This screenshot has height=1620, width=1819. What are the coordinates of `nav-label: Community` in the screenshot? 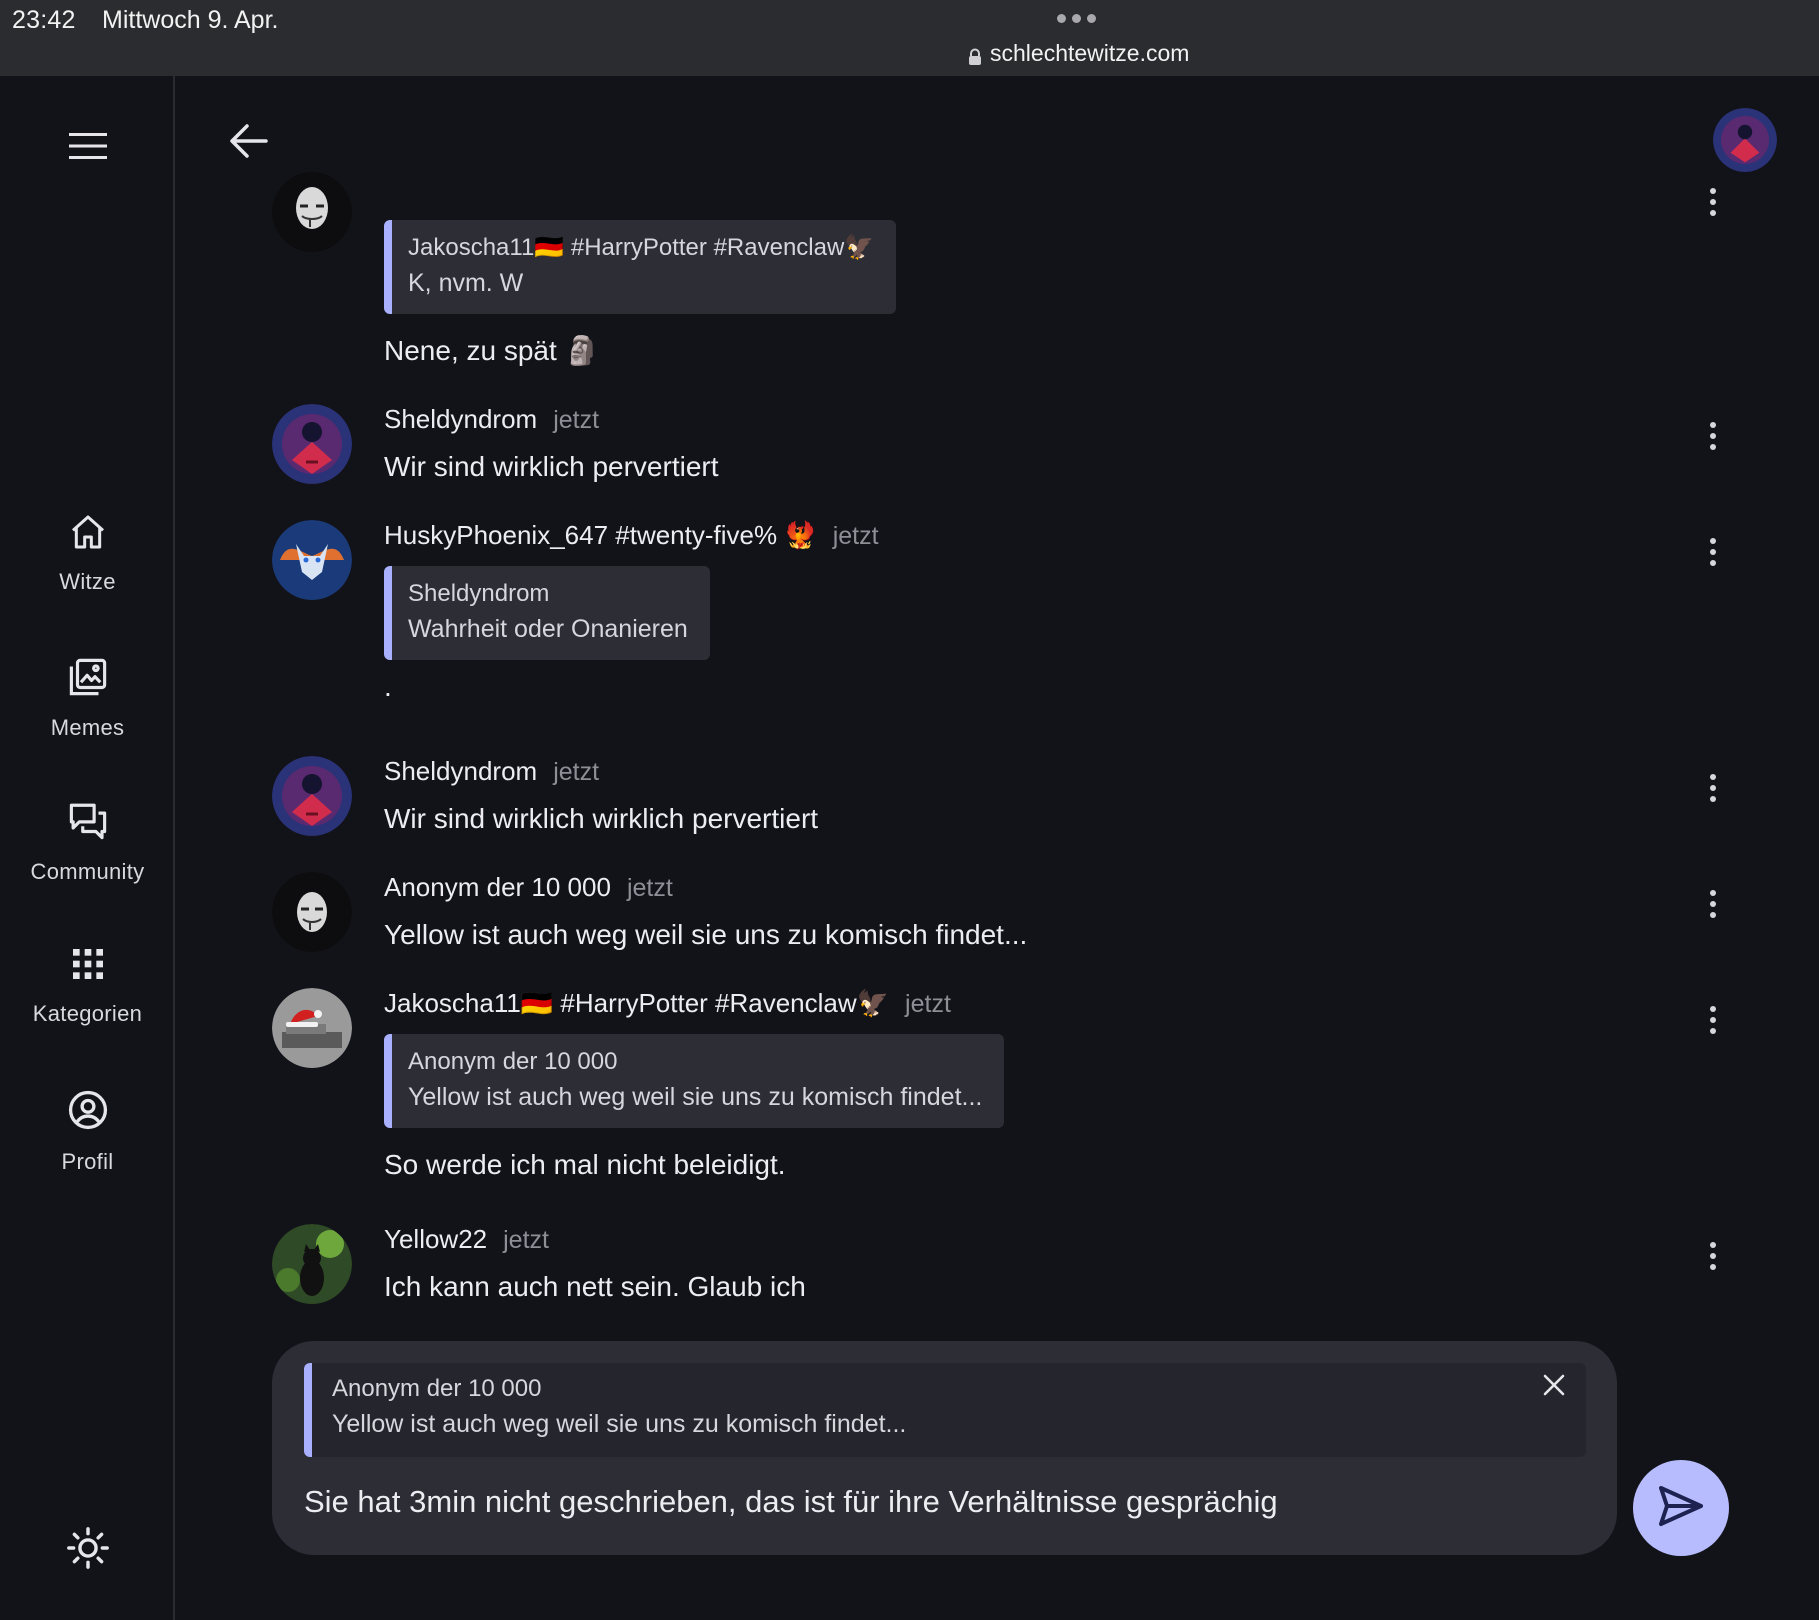 It's located at (87, 871).